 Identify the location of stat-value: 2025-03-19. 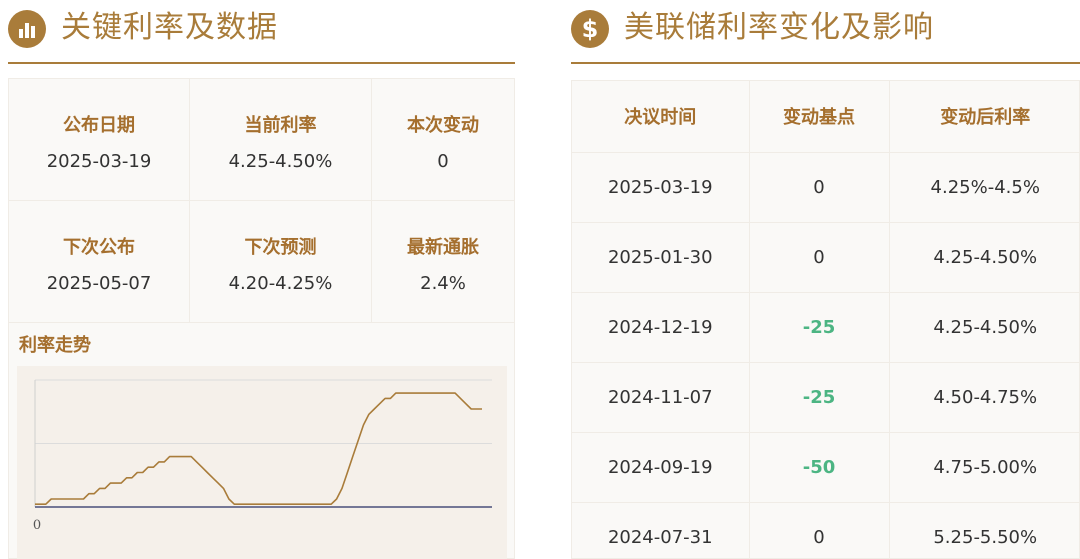
(99, 161).